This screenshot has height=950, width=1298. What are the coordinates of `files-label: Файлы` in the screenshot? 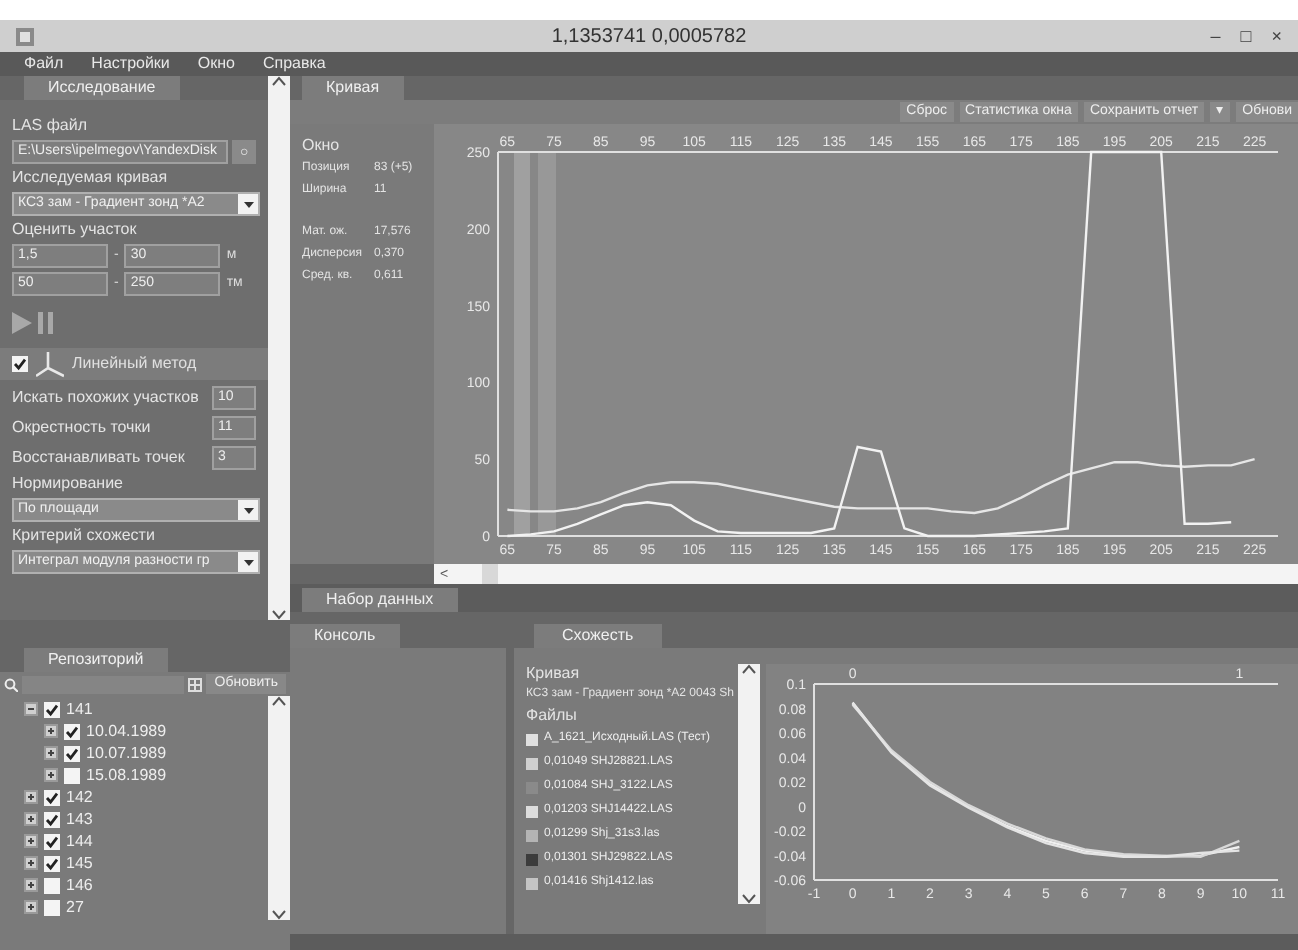 It's located at (552, 716).